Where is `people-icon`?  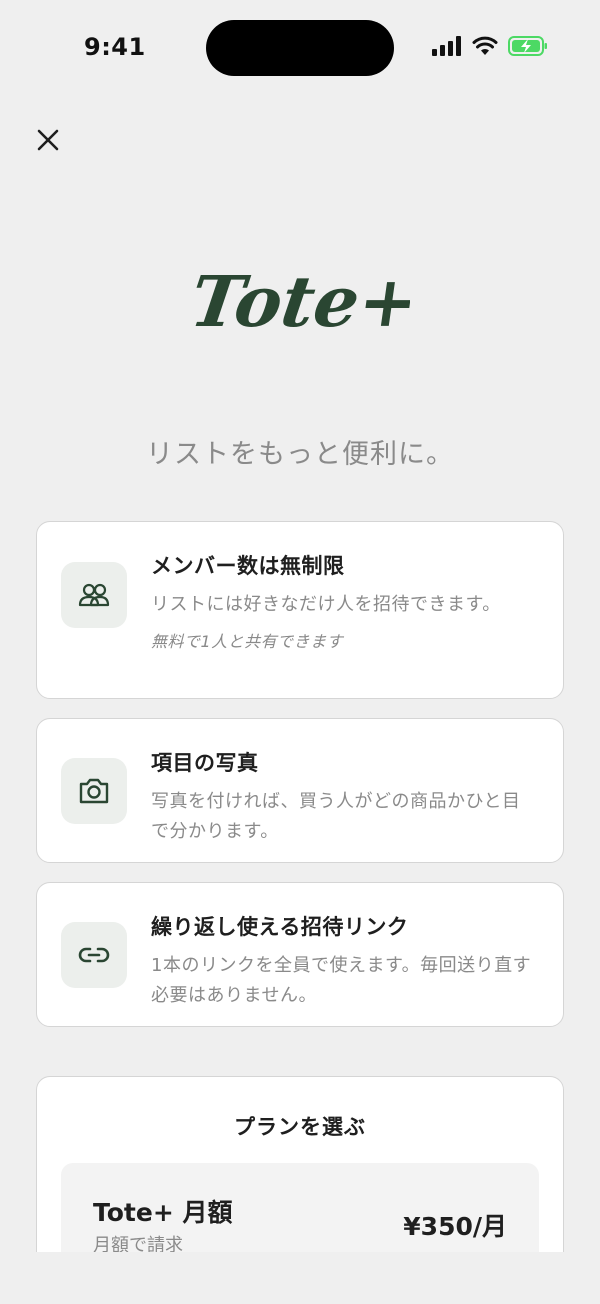 people-icon is located at coordinates (94, 595).